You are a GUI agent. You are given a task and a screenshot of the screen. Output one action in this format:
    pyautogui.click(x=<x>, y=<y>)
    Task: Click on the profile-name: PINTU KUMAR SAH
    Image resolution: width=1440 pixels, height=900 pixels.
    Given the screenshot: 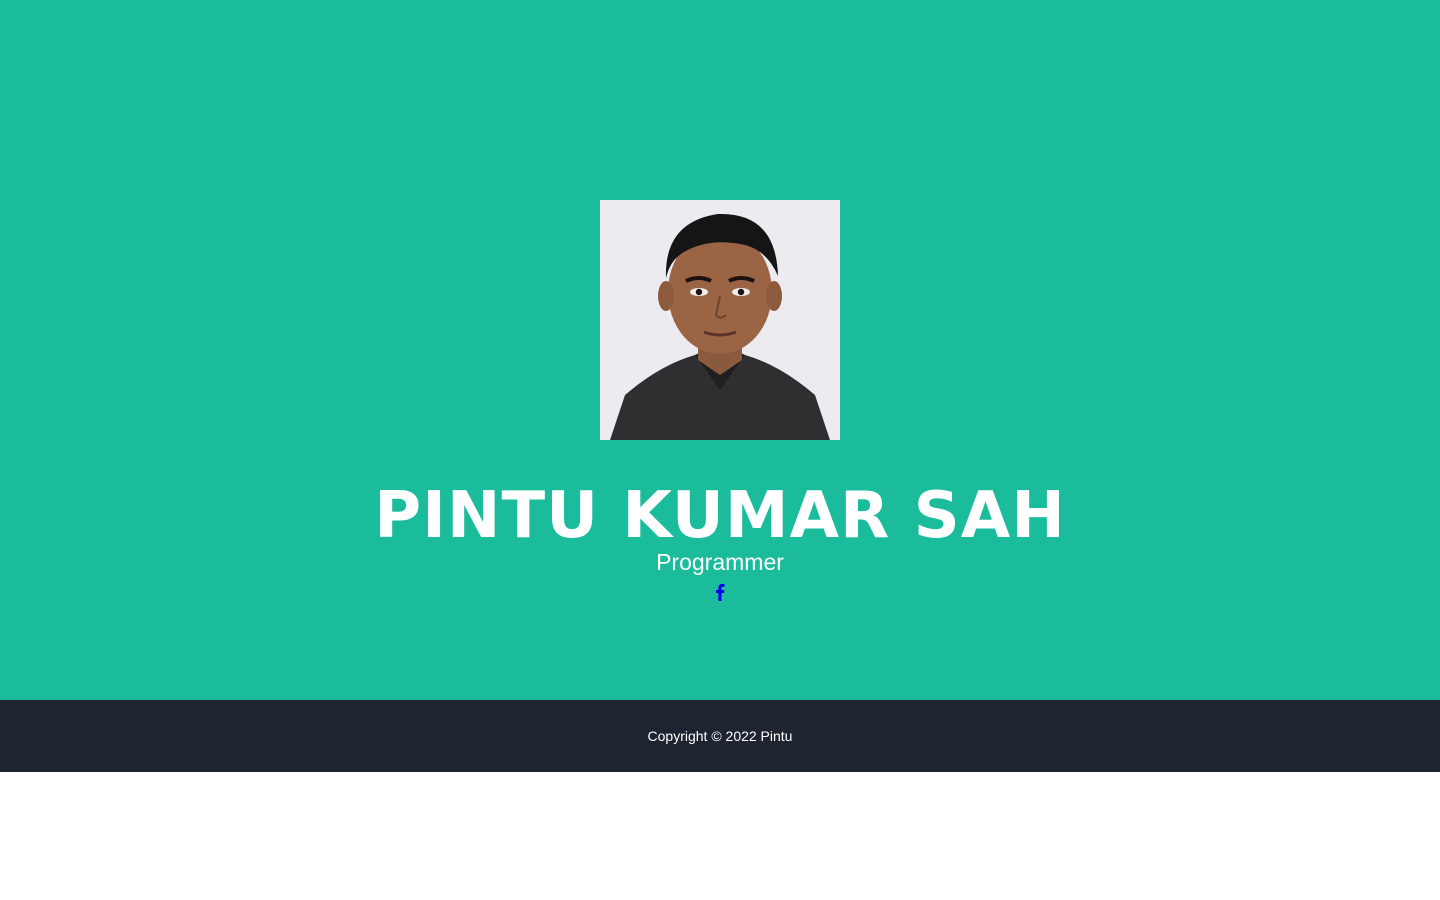 What is the action you would take?
    pyautogui.click(x=720, y=516)
    